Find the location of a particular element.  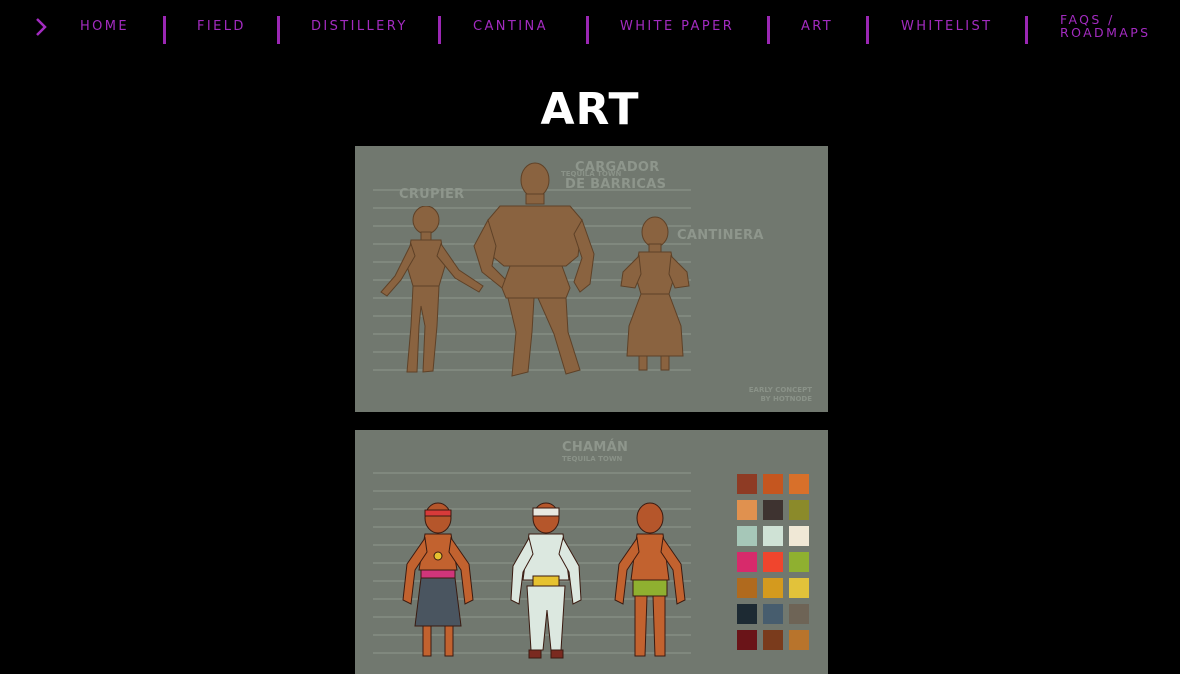

shaman-variant-1-illustration is located at coordinates (438, 579).